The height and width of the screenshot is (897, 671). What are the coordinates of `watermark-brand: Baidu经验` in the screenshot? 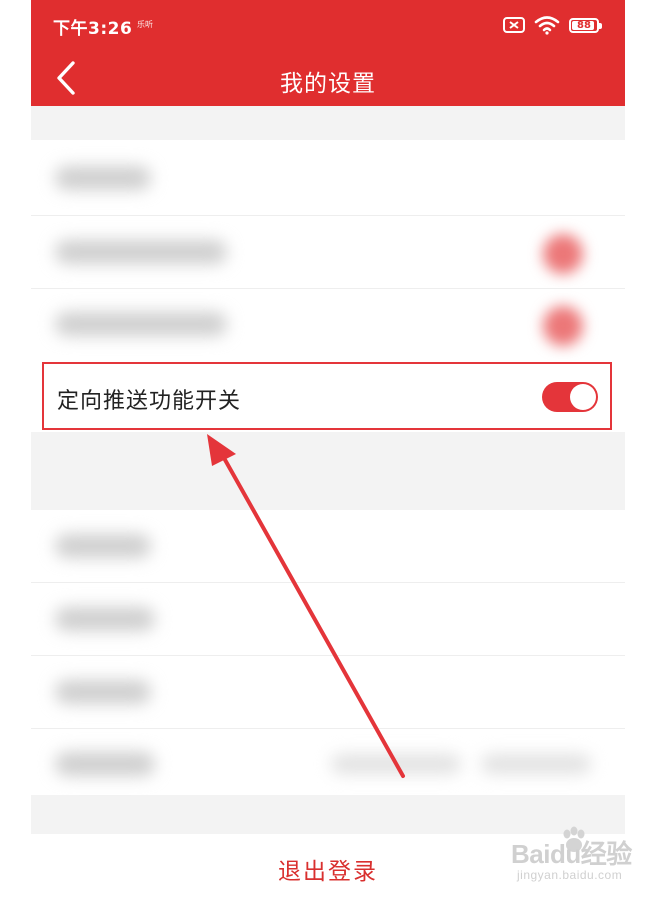 It's located at (571, 854).